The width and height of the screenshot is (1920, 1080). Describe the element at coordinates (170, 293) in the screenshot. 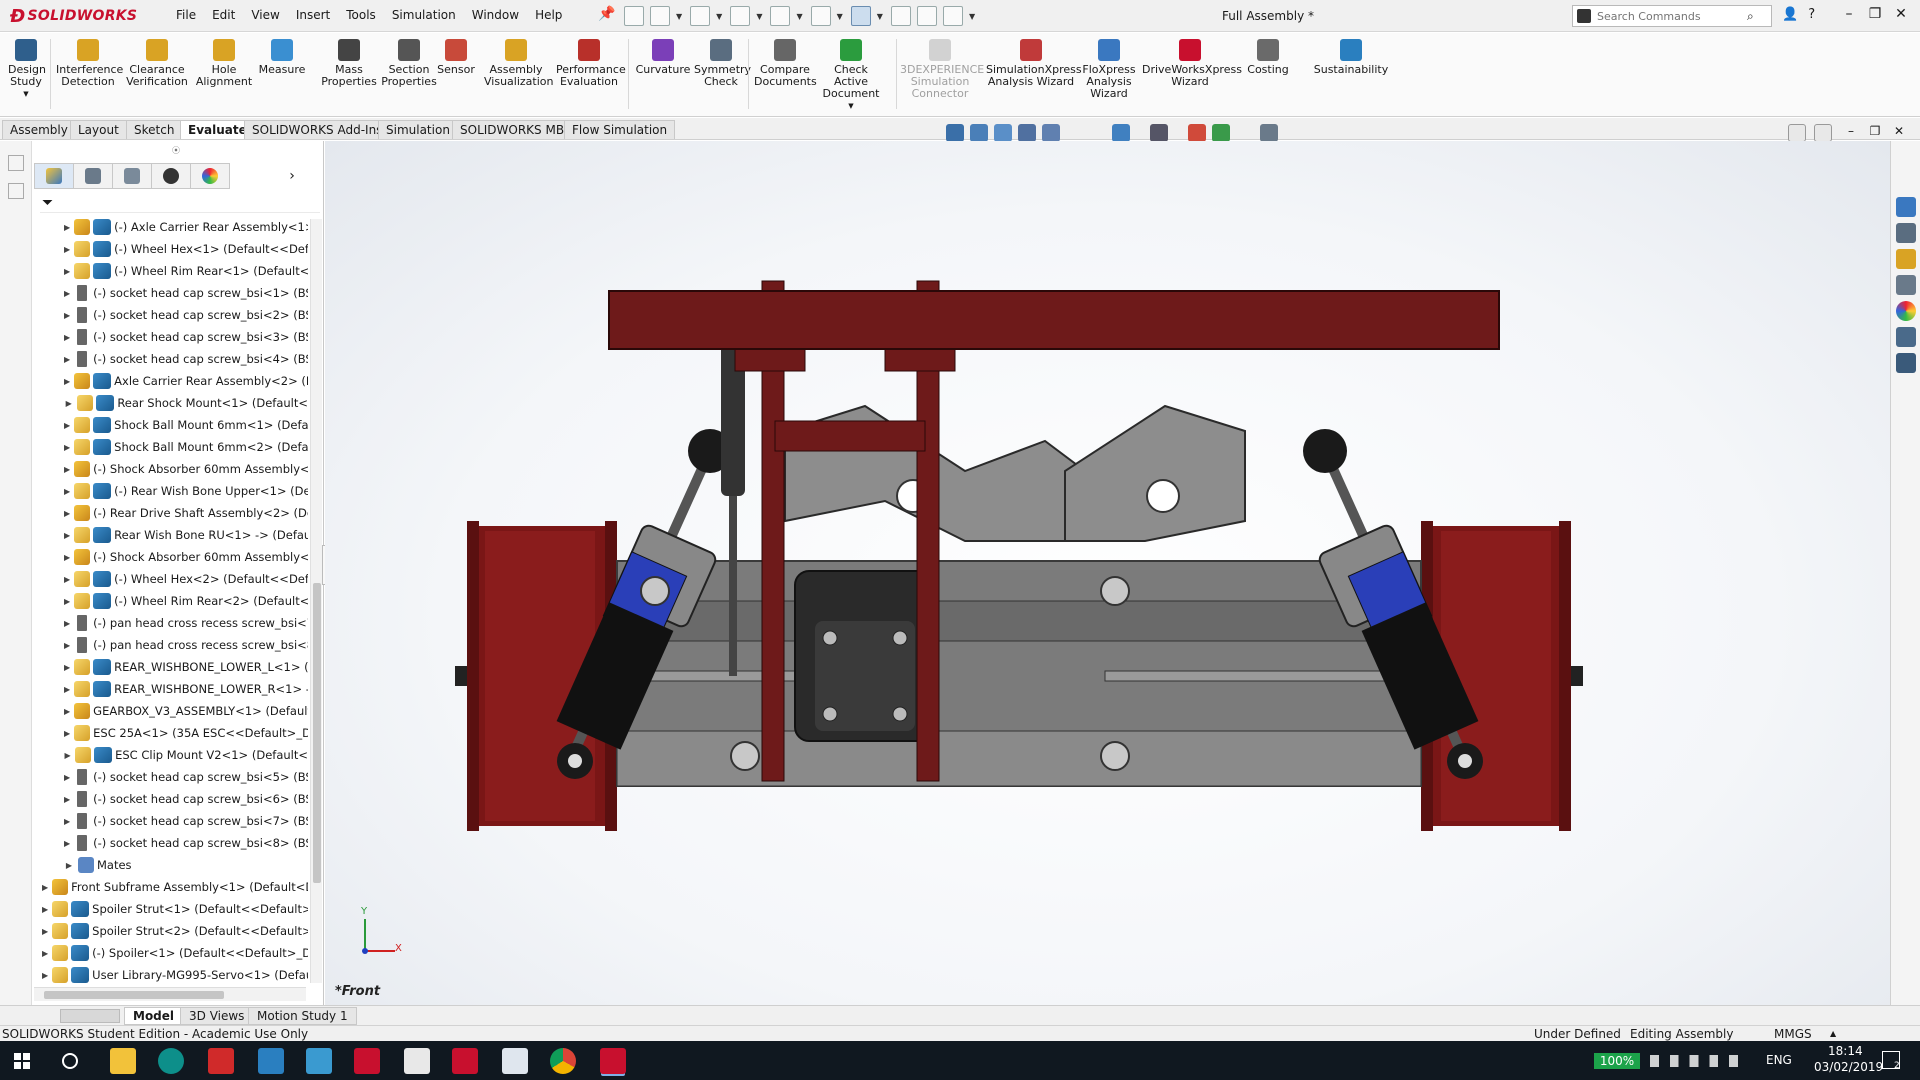

I see `tree-item: ▶ (-) socket head cap screw_bsi<1> (BS` at that location.